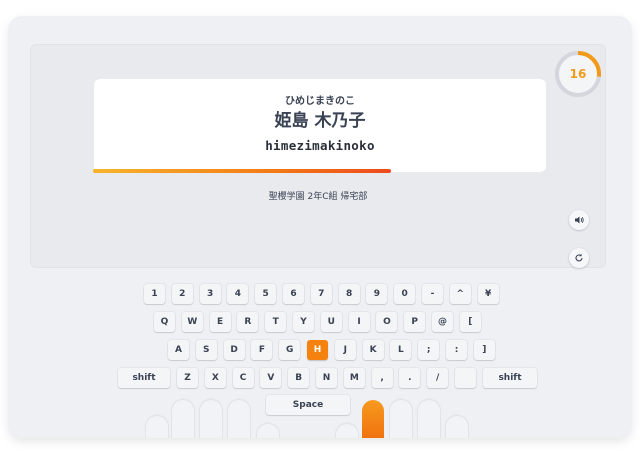  I want to click on key-x: X, so click(215, 378).